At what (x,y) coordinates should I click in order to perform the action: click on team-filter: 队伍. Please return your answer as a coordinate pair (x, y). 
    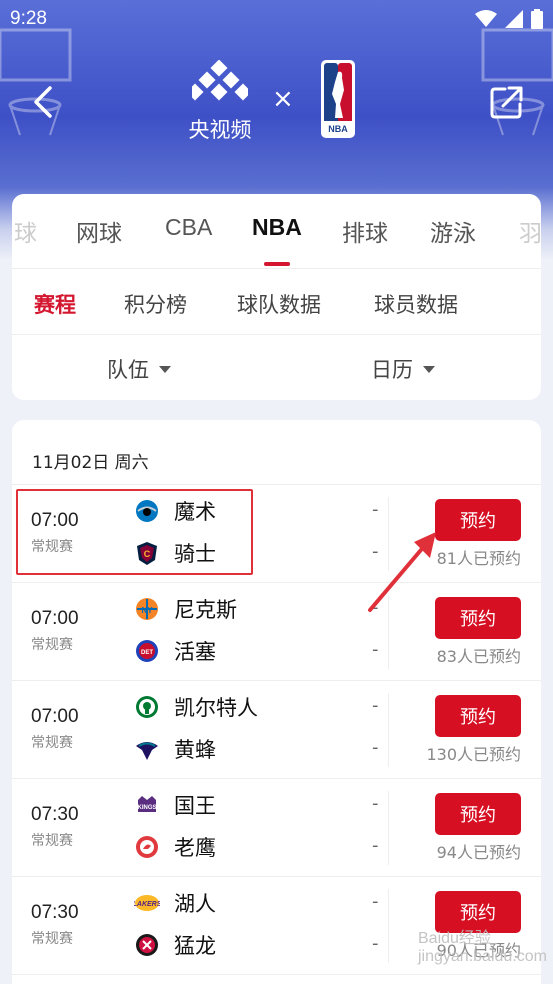
    Looking at the image, I should click on (139, 369).